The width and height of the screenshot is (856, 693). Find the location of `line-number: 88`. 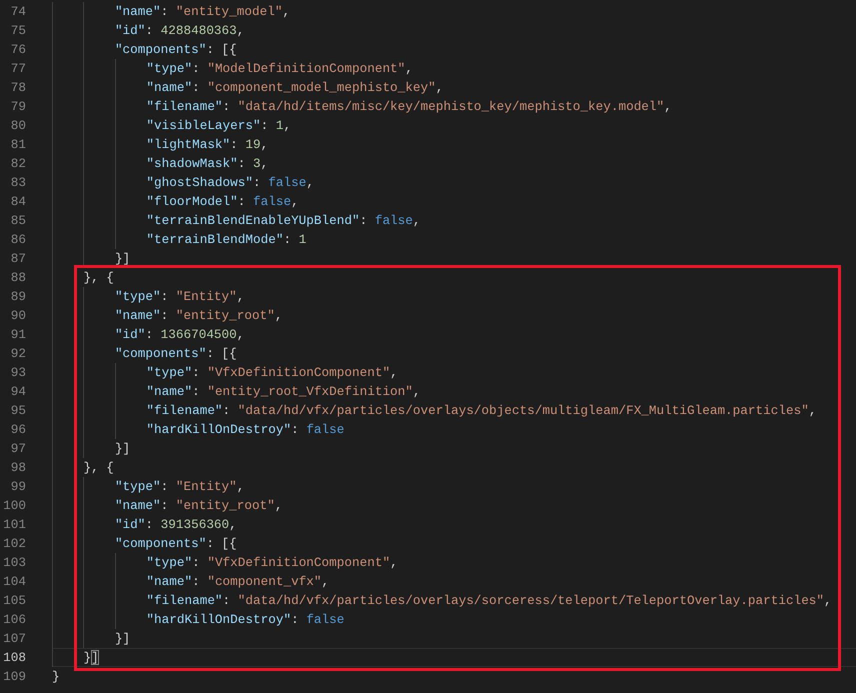

line-number: 88 is located at coordinates (18, 278).